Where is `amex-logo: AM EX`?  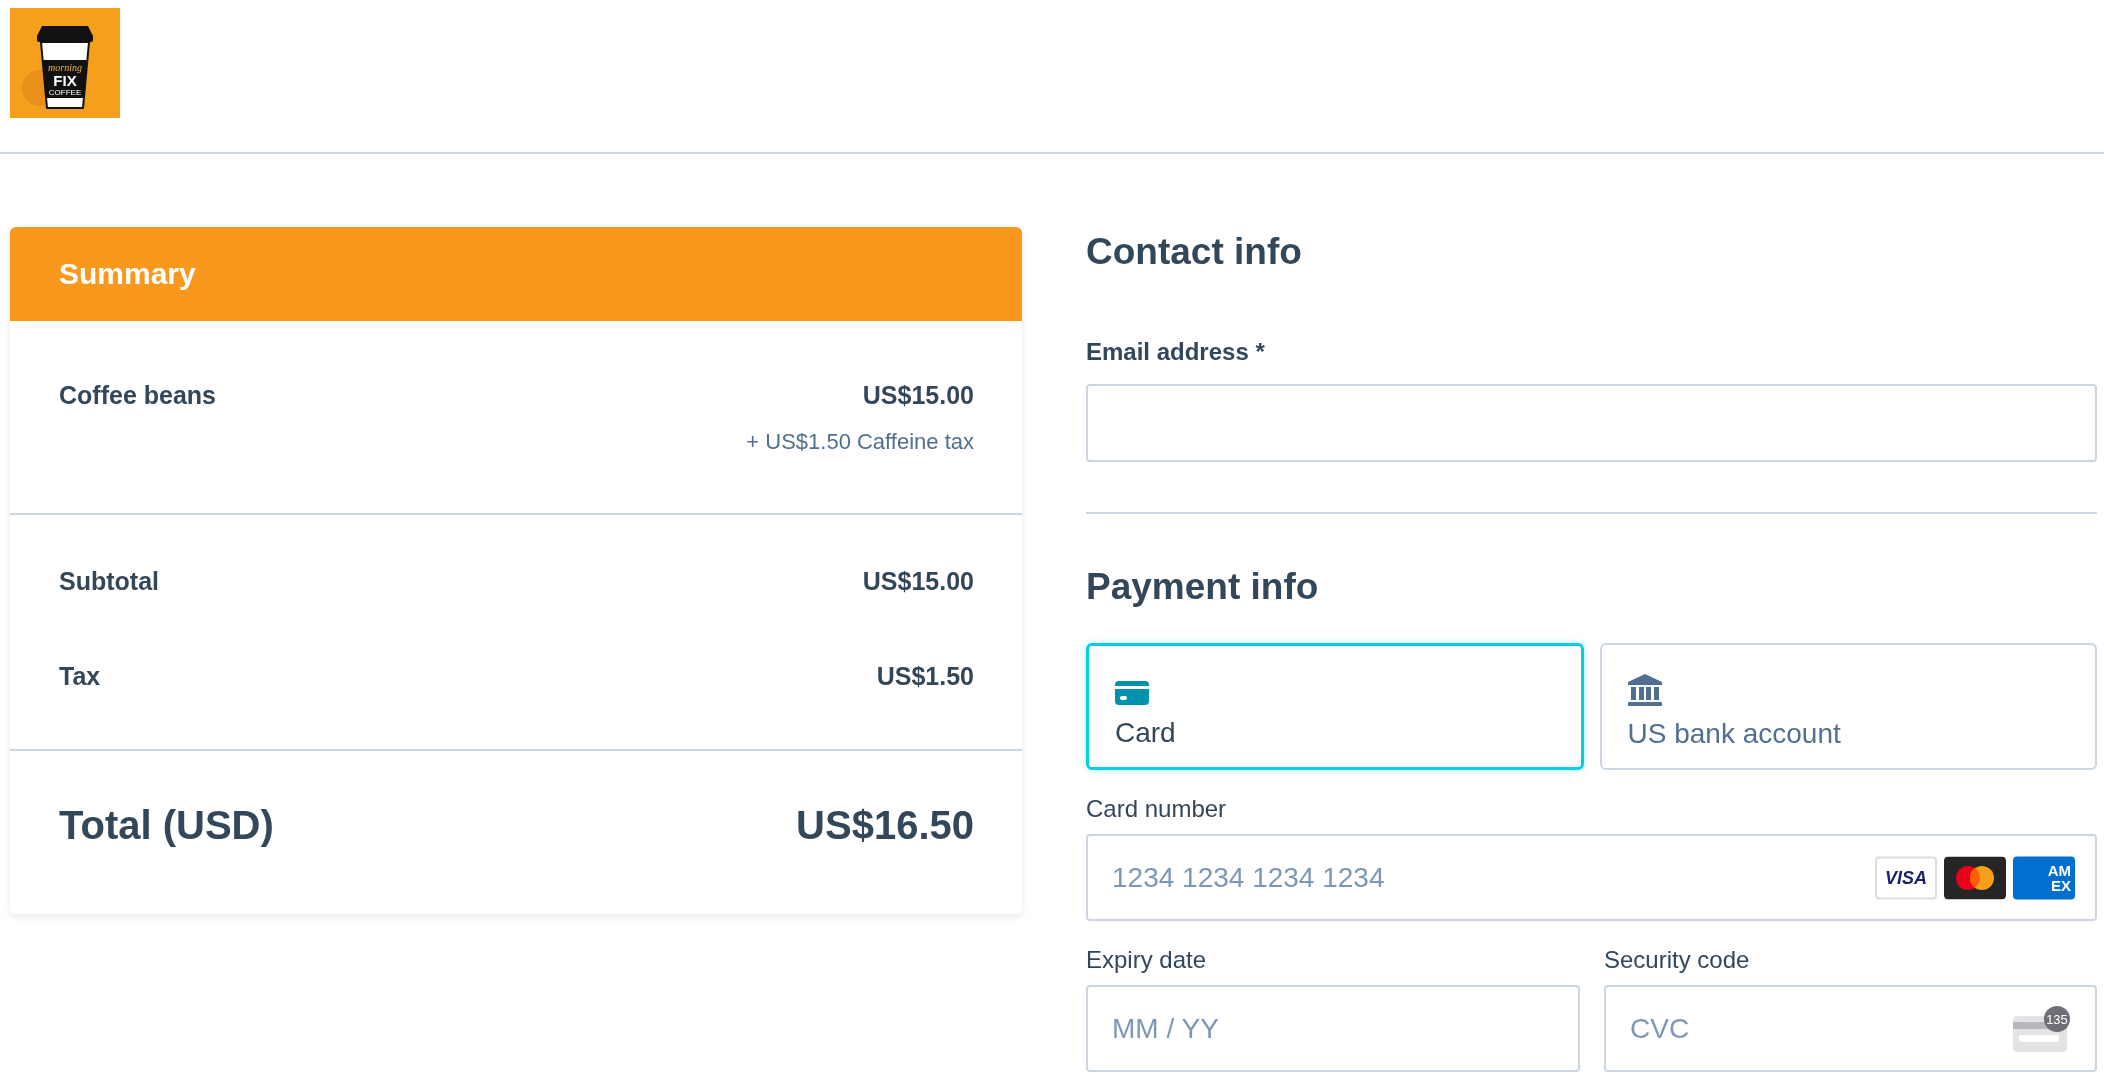 amex-logo: AM EX is located at coordinates (2044, 877).